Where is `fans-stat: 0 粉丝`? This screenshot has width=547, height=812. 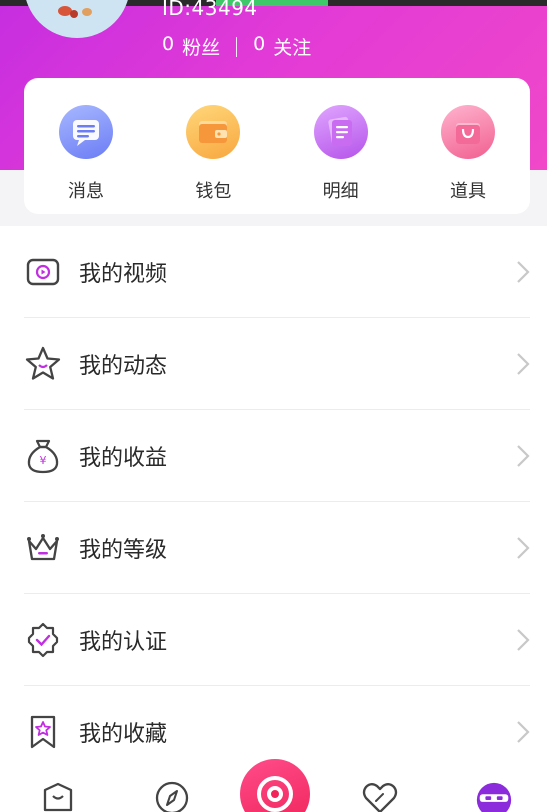
fans-stat: 0 粉丝 is located at coordinates (191, 46).